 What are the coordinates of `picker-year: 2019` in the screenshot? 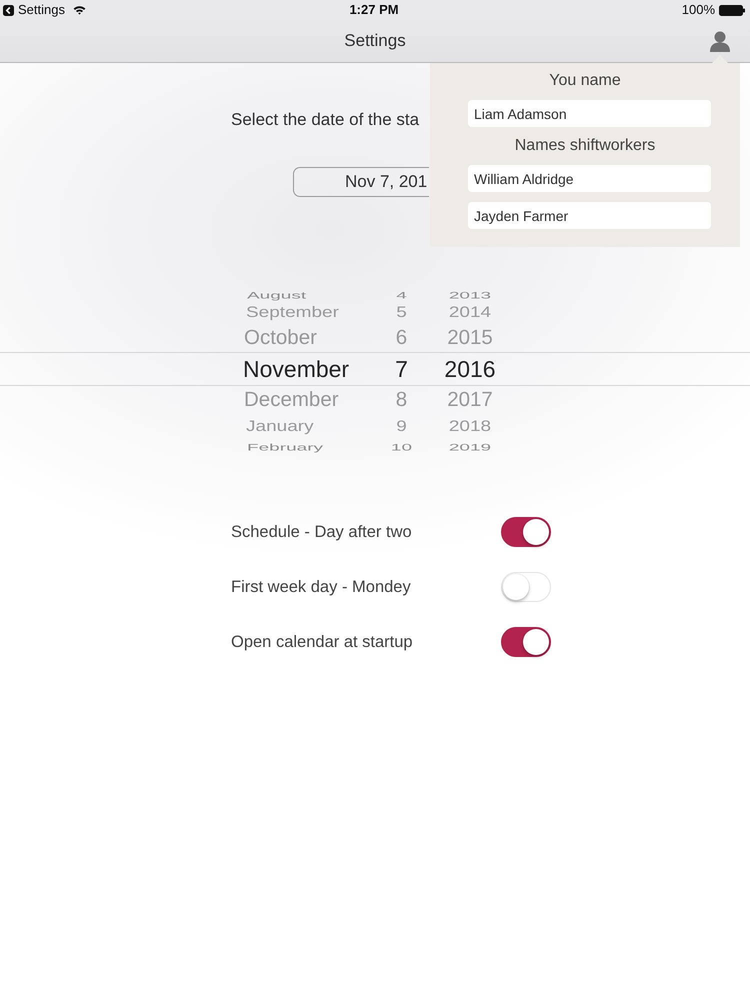 It's located at (470, 447).